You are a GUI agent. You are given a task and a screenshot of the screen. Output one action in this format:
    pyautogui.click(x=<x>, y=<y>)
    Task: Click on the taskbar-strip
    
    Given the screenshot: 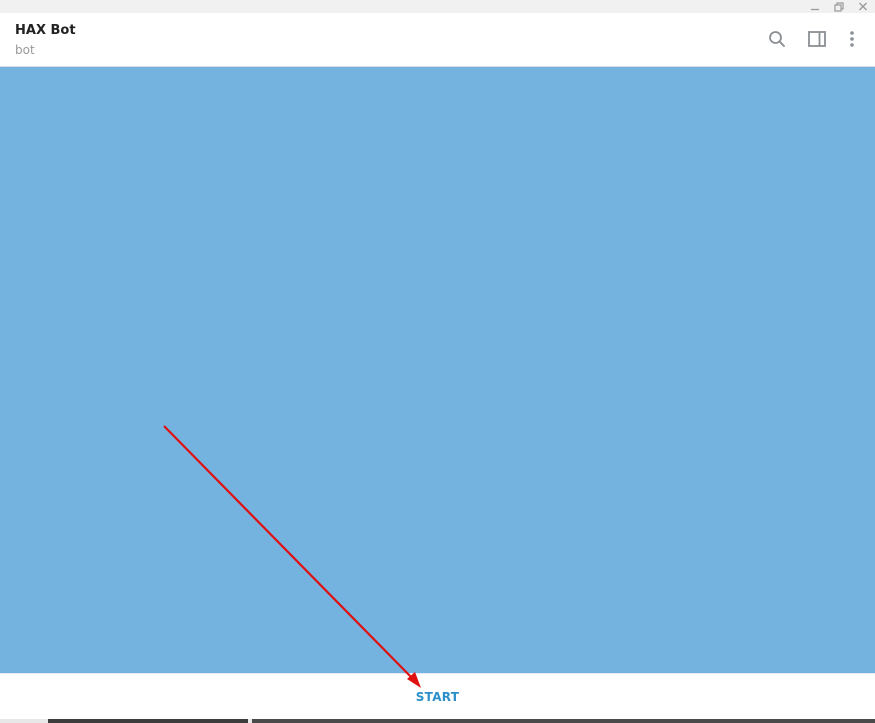 What is the action you would take?
    pyautogui.click(x=437, y=721)
    